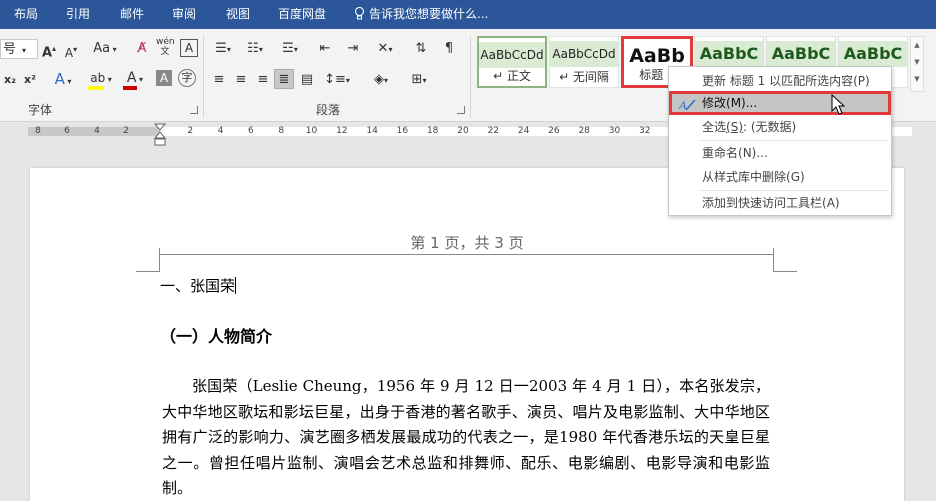 The width and height of the screenshot is (936, 501). I want to click on ruler-number: 28, so click(584, 131).